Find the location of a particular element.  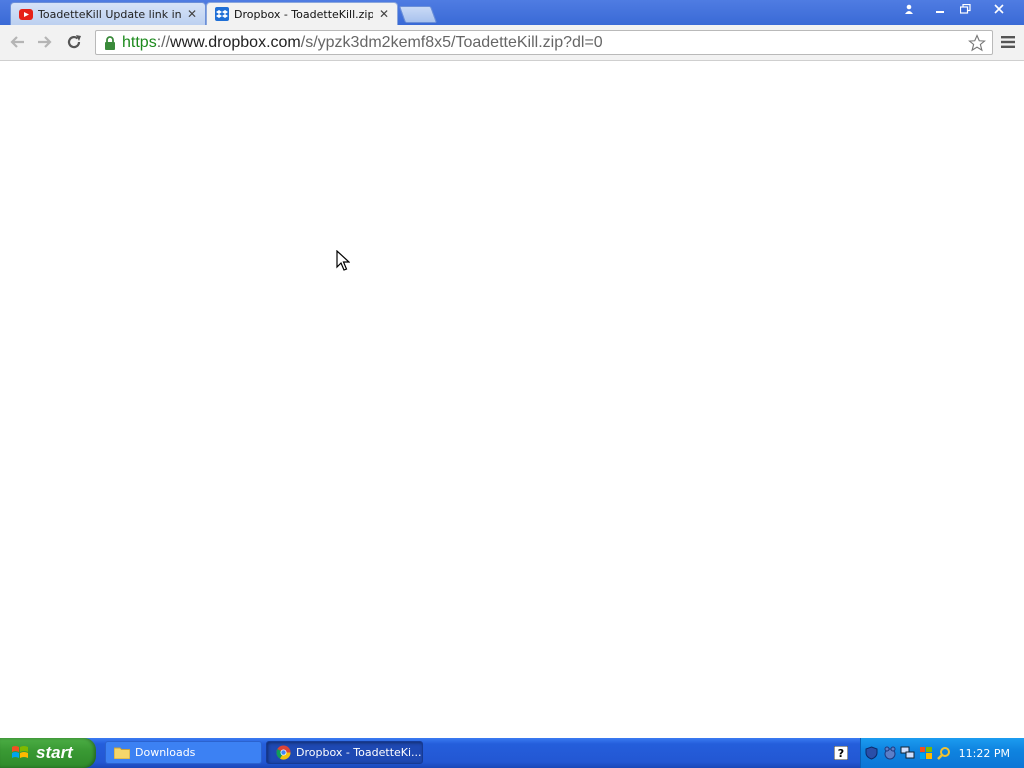

url-scheme: https is located at coordinates (139, 42).